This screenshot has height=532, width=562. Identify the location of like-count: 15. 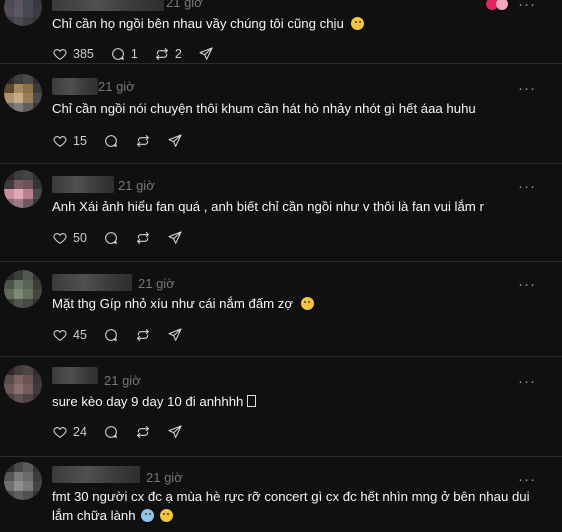
(80, 141).